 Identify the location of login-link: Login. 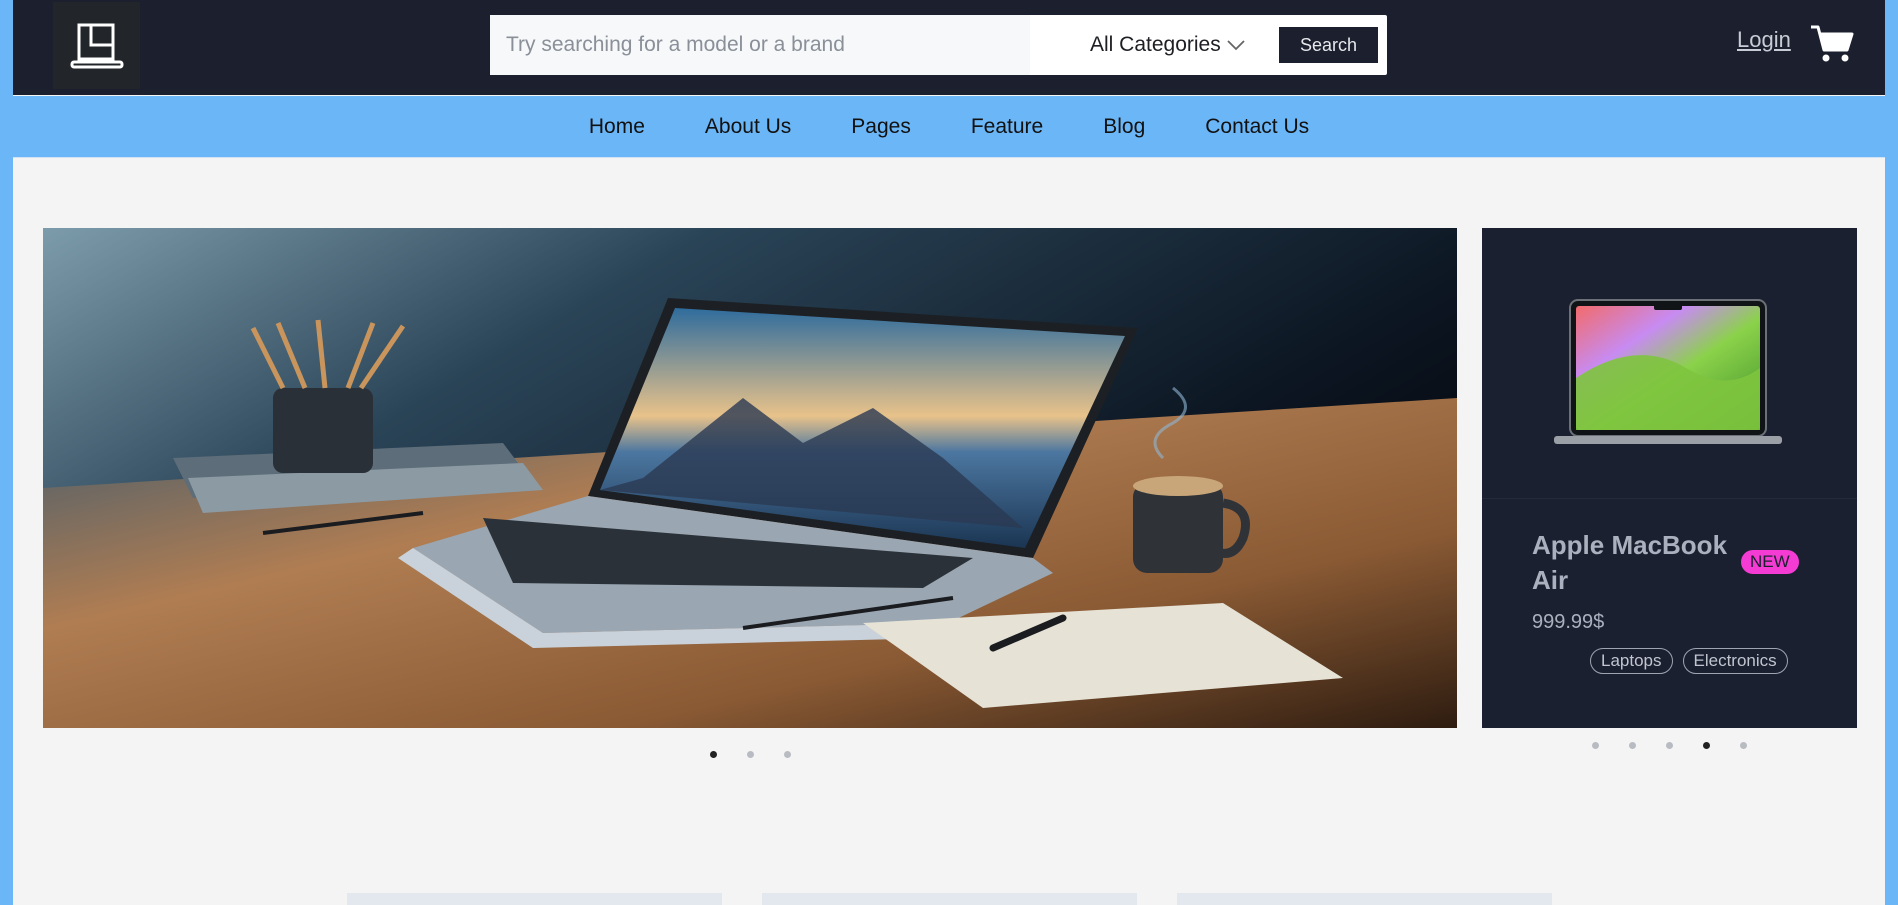
(1764, 40).